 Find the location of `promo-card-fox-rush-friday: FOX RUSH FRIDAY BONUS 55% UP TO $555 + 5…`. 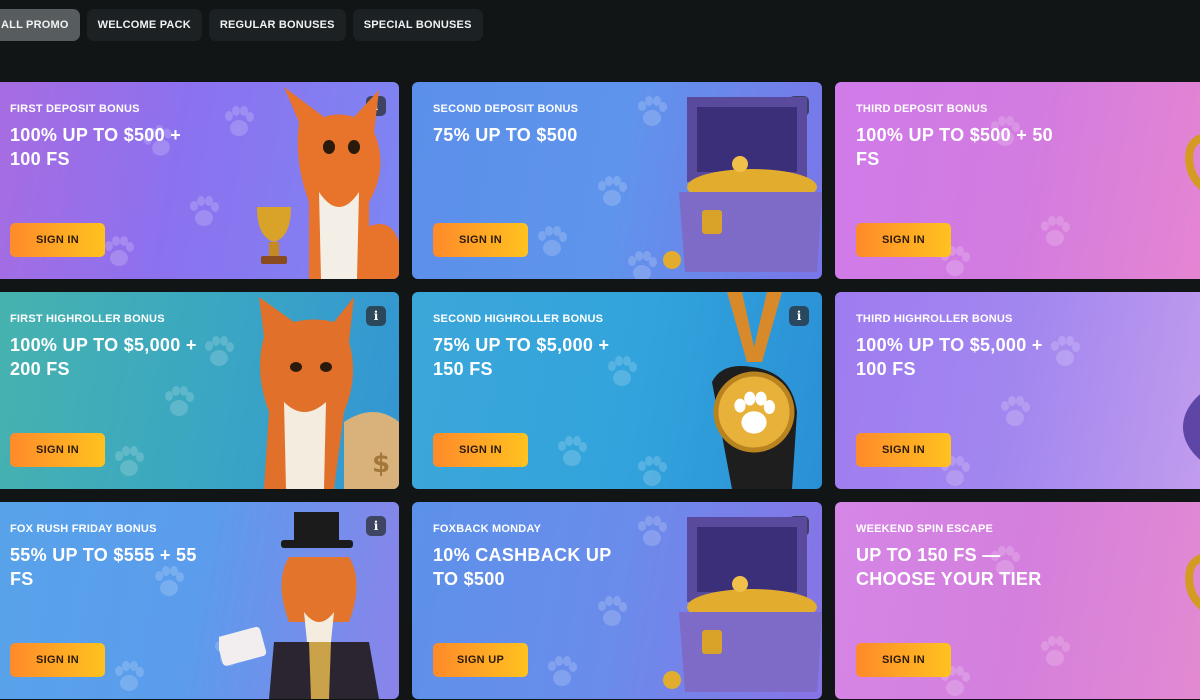

promo-card-fox-rush-friday: FOX RUSH FRIDAY BONUS 55% UP TO $555 + 5… is located at coordinates (199, 600).